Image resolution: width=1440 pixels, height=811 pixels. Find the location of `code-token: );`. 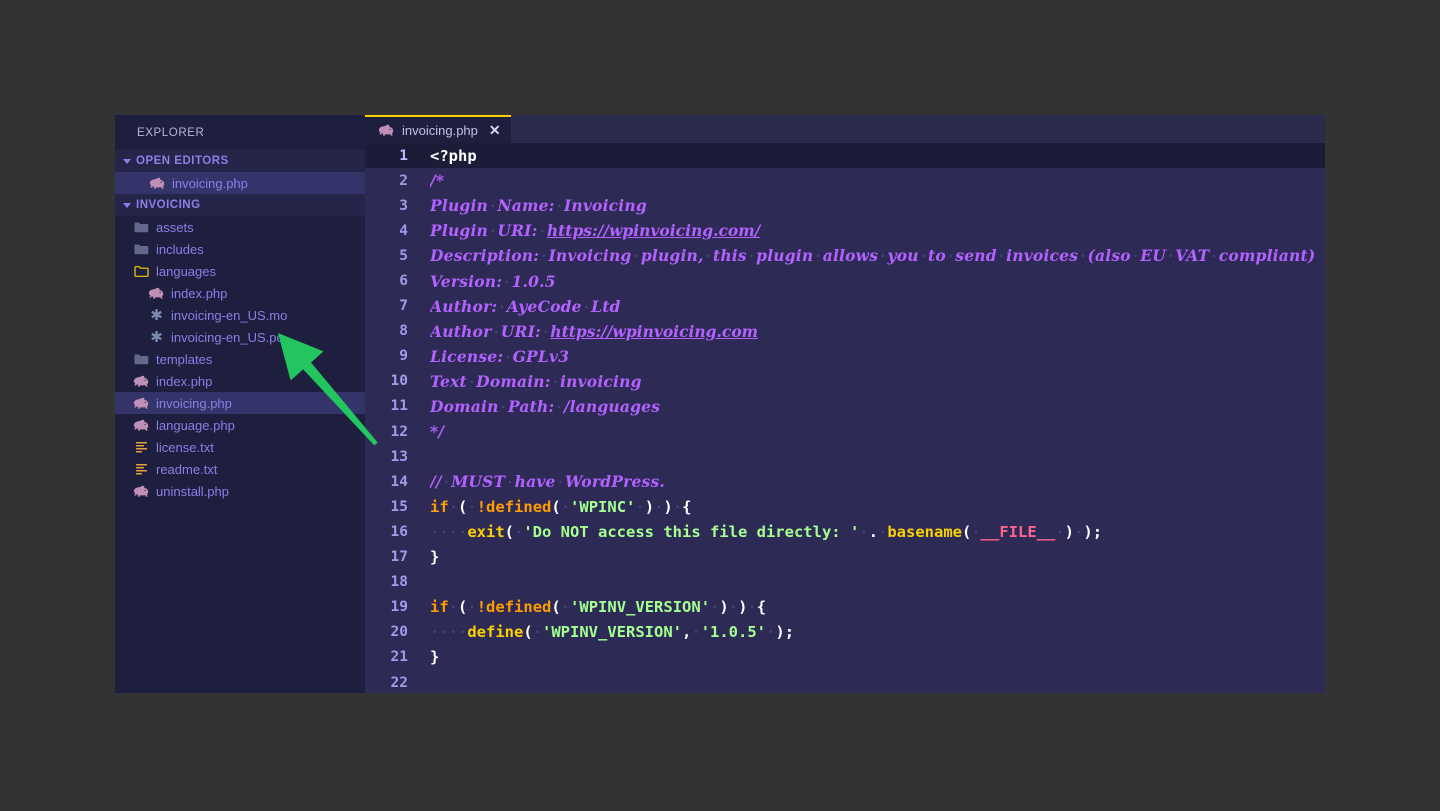

code-token: ); is located at coordinates (1093, 531).